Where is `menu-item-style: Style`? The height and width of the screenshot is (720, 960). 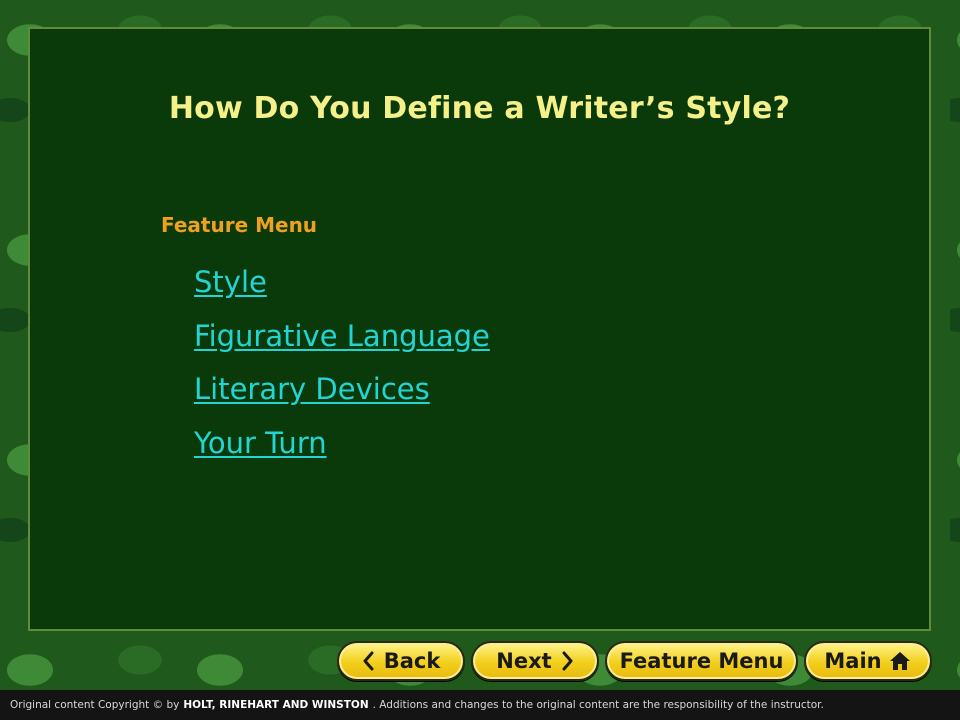
menu-item-style: Style is located at coordinates (342, 289).